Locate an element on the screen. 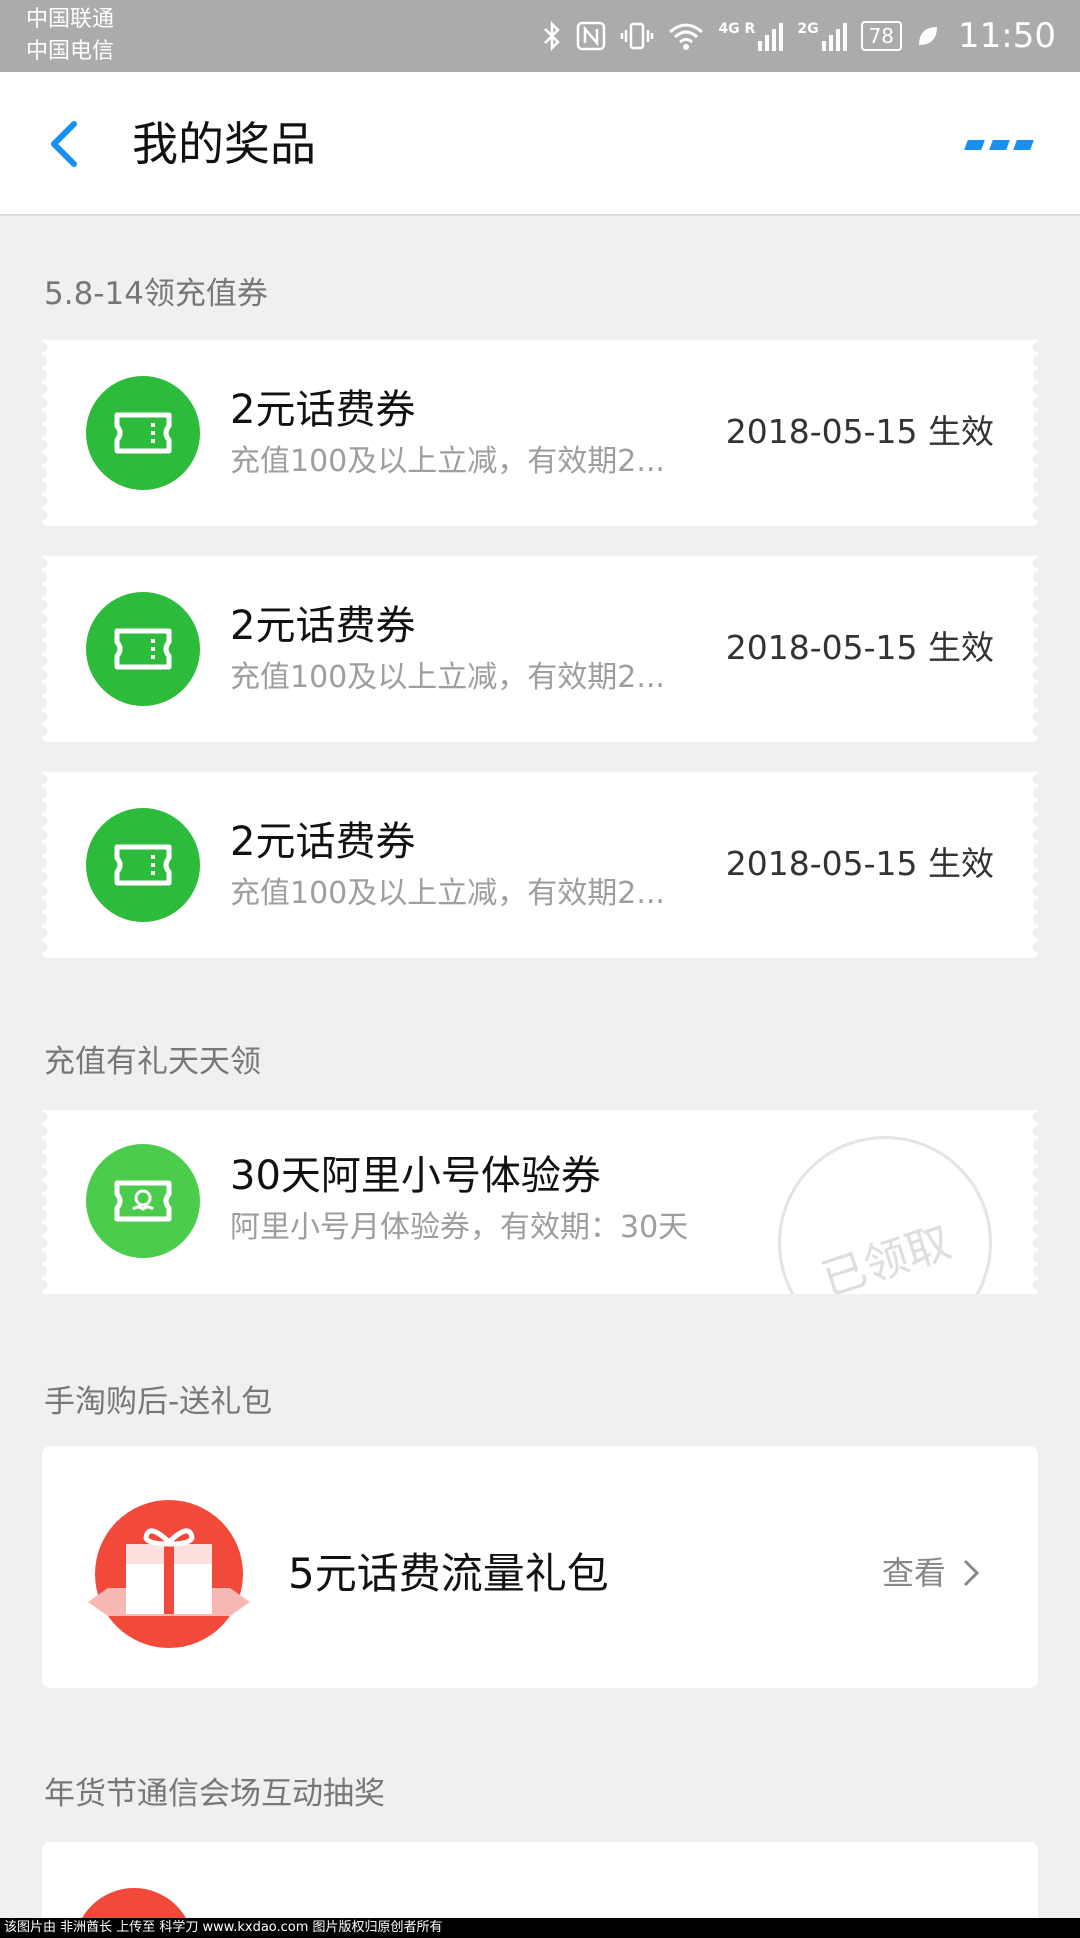 This screenshot has height=1938, width=1080. nav-bar: 我的奖品 is located at coordinates (540, 144).